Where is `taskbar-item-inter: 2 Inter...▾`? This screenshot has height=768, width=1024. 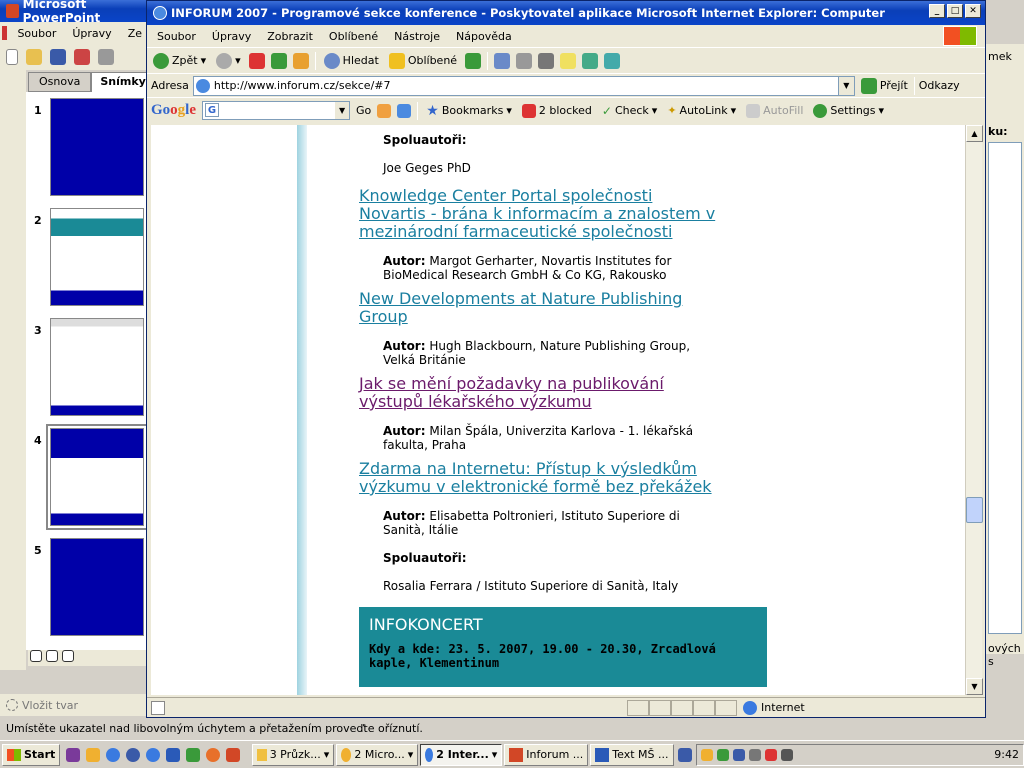 taskbar-item-inter: 2 Inter...▾ is located at coordinates (461, 755).